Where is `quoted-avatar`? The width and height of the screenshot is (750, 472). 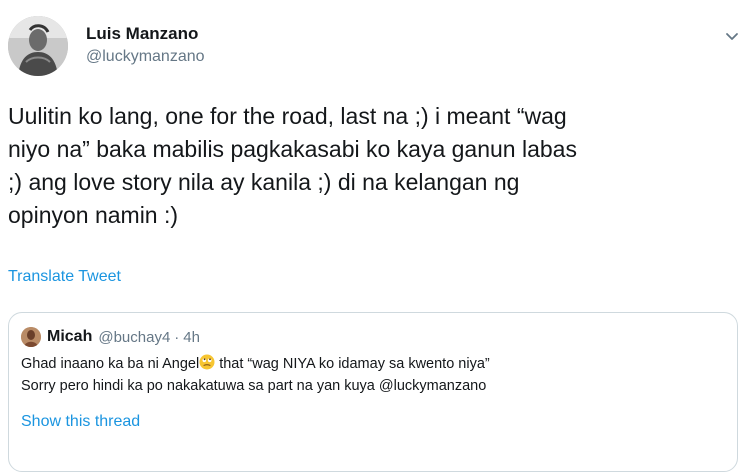 quoted-avatar is located at coordinates (31, 337).